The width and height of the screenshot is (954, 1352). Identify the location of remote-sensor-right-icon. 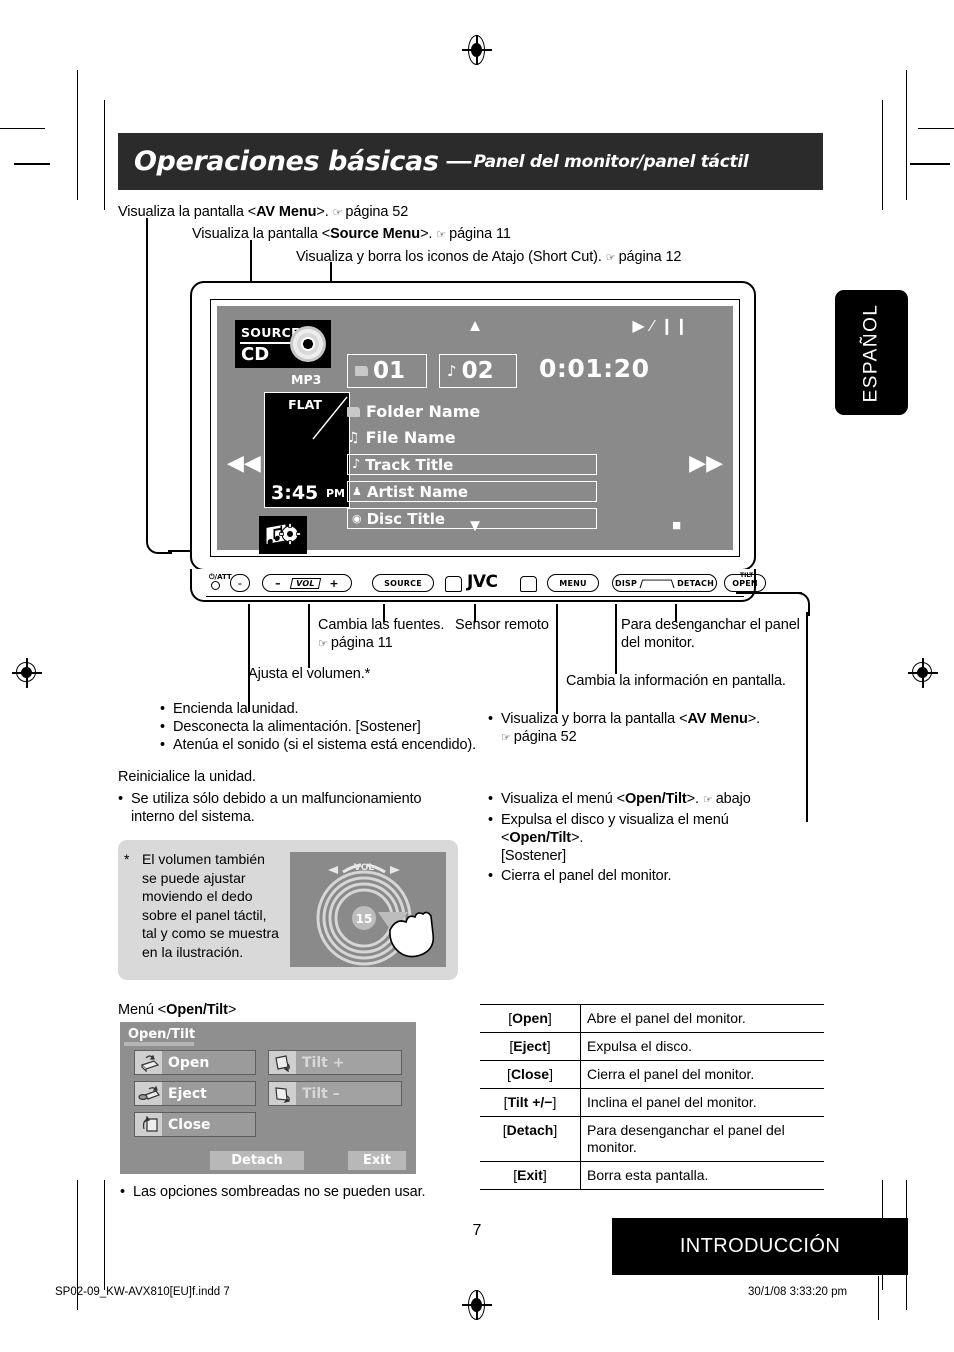
(528, 584).